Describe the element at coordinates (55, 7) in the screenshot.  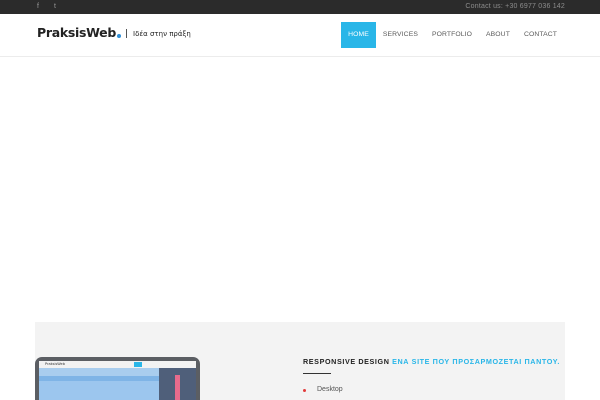
I see `twitter-icon: t` at that location.